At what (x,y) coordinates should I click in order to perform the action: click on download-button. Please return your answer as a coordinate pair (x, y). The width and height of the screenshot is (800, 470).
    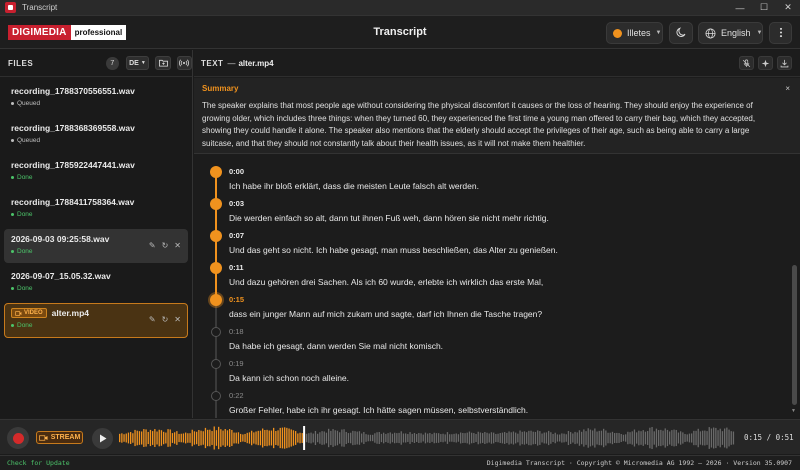
    Looking at the image, I should click on (784, 63).